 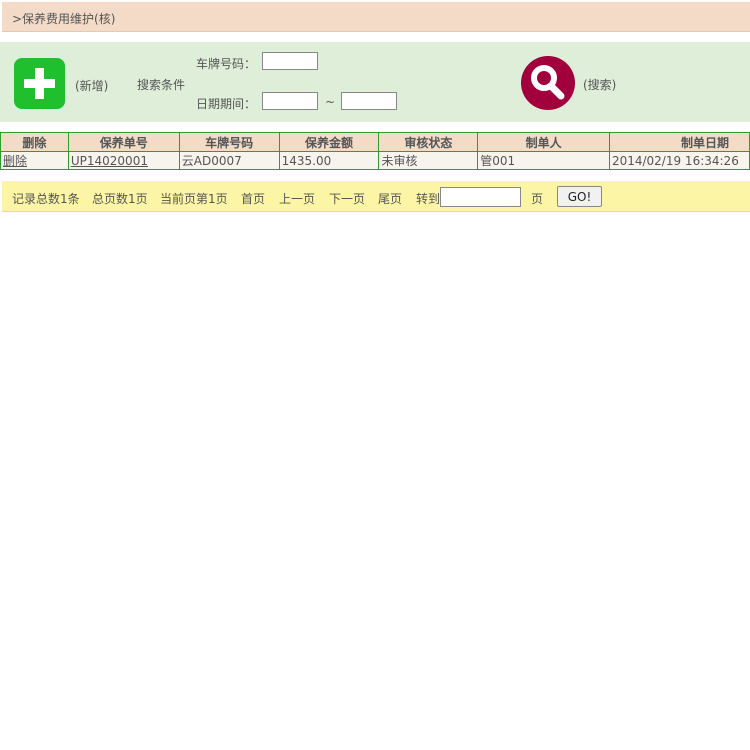 What do you see at coordinates (679, 142) in the screenshot?
I see `column-header-date: 制单日期` at bounding box center [679, 142].